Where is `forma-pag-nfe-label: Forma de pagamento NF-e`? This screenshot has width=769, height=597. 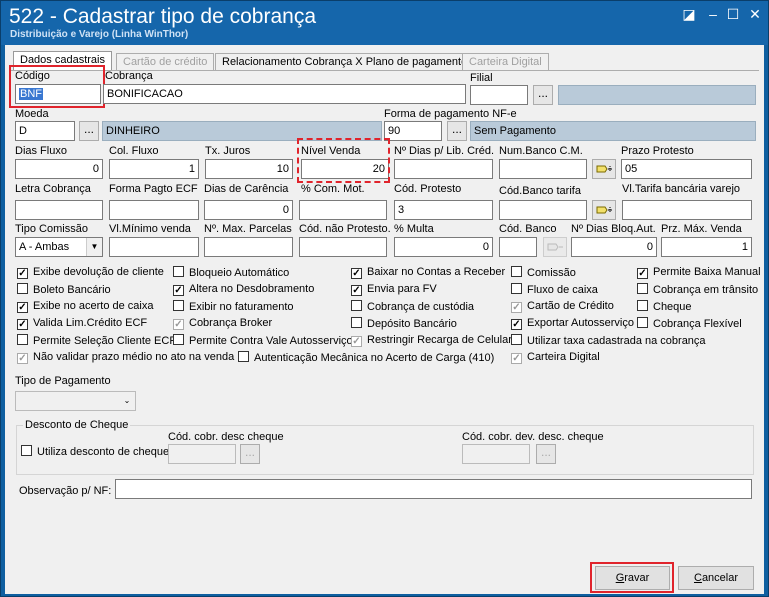
forma-pag-nfe-label: Forma de pagamento NF-e is located at coordinates (450, 114).